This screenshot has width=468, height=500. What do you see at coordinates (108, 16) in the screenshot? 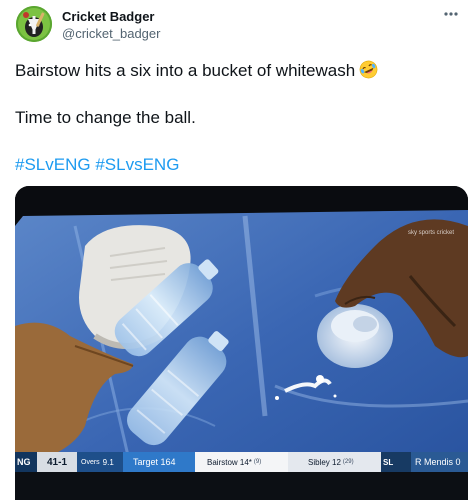
I see `author-name: Cricket Badger` at bounding box center [108, 16].